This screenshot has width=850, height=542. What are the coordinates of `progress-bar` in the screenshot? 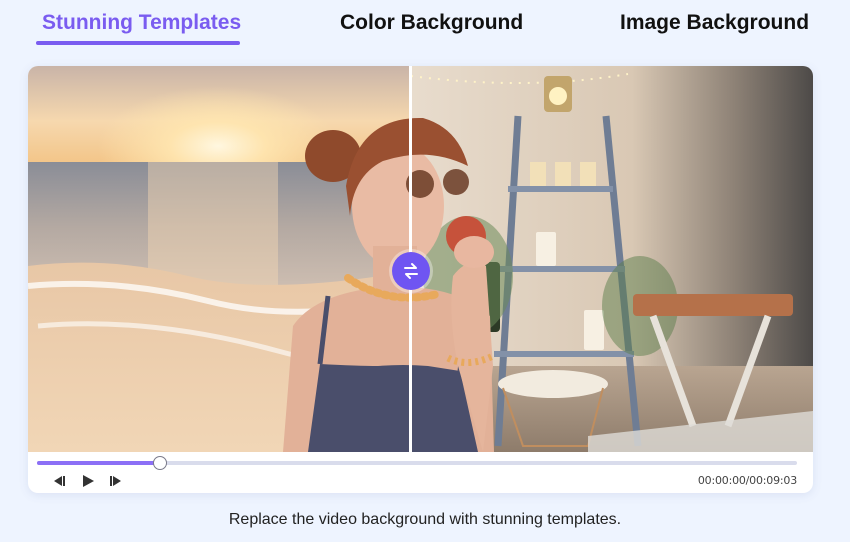 It's located at (417, 463).